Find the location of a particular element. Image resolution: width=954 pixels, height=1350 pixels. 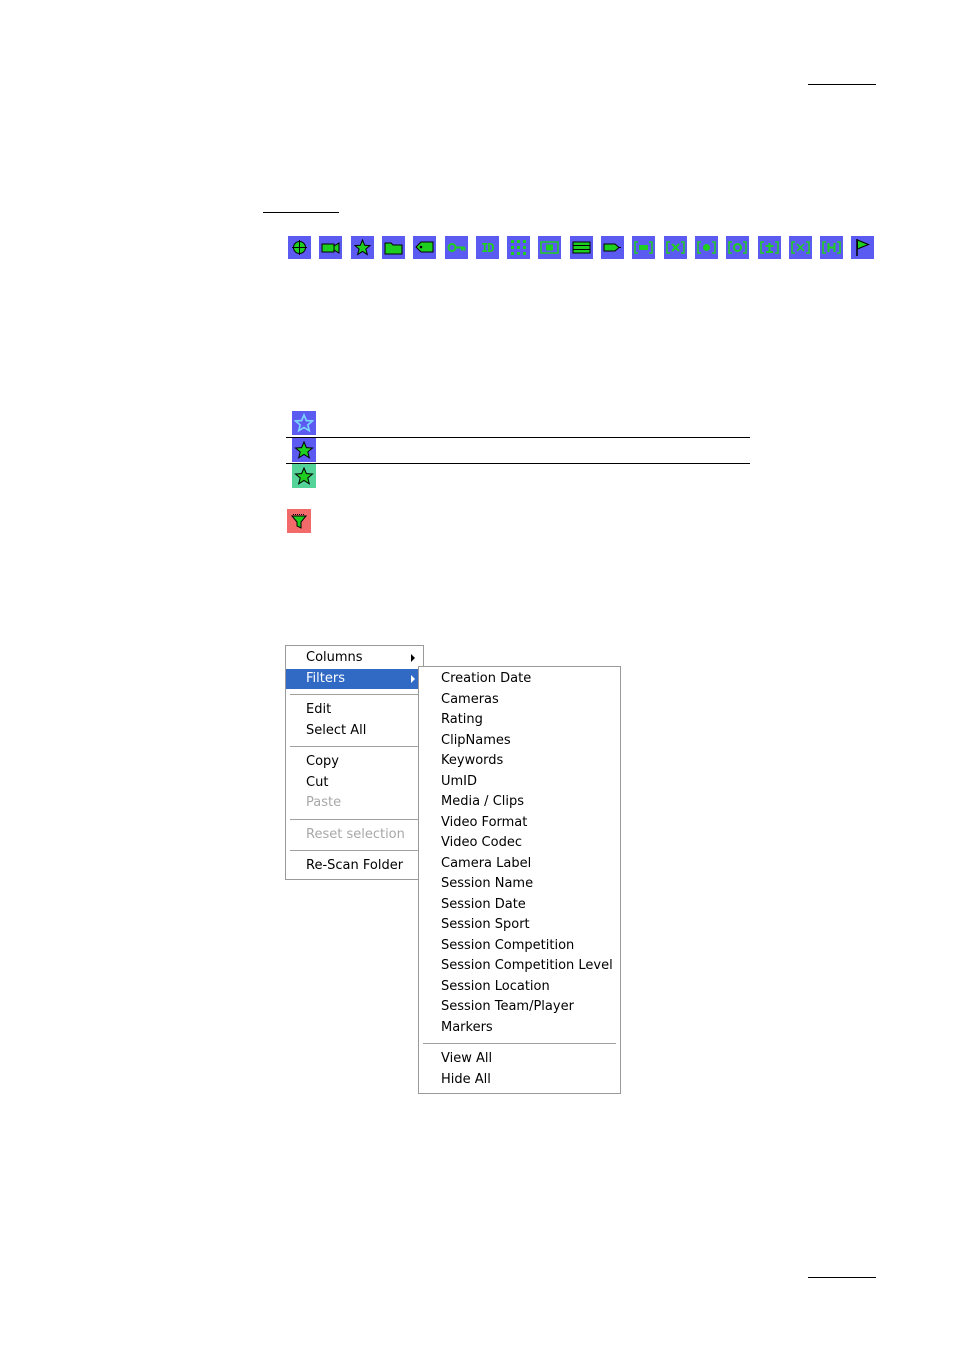

menu-item-columns: Columns is located at coordinates (354, 658).